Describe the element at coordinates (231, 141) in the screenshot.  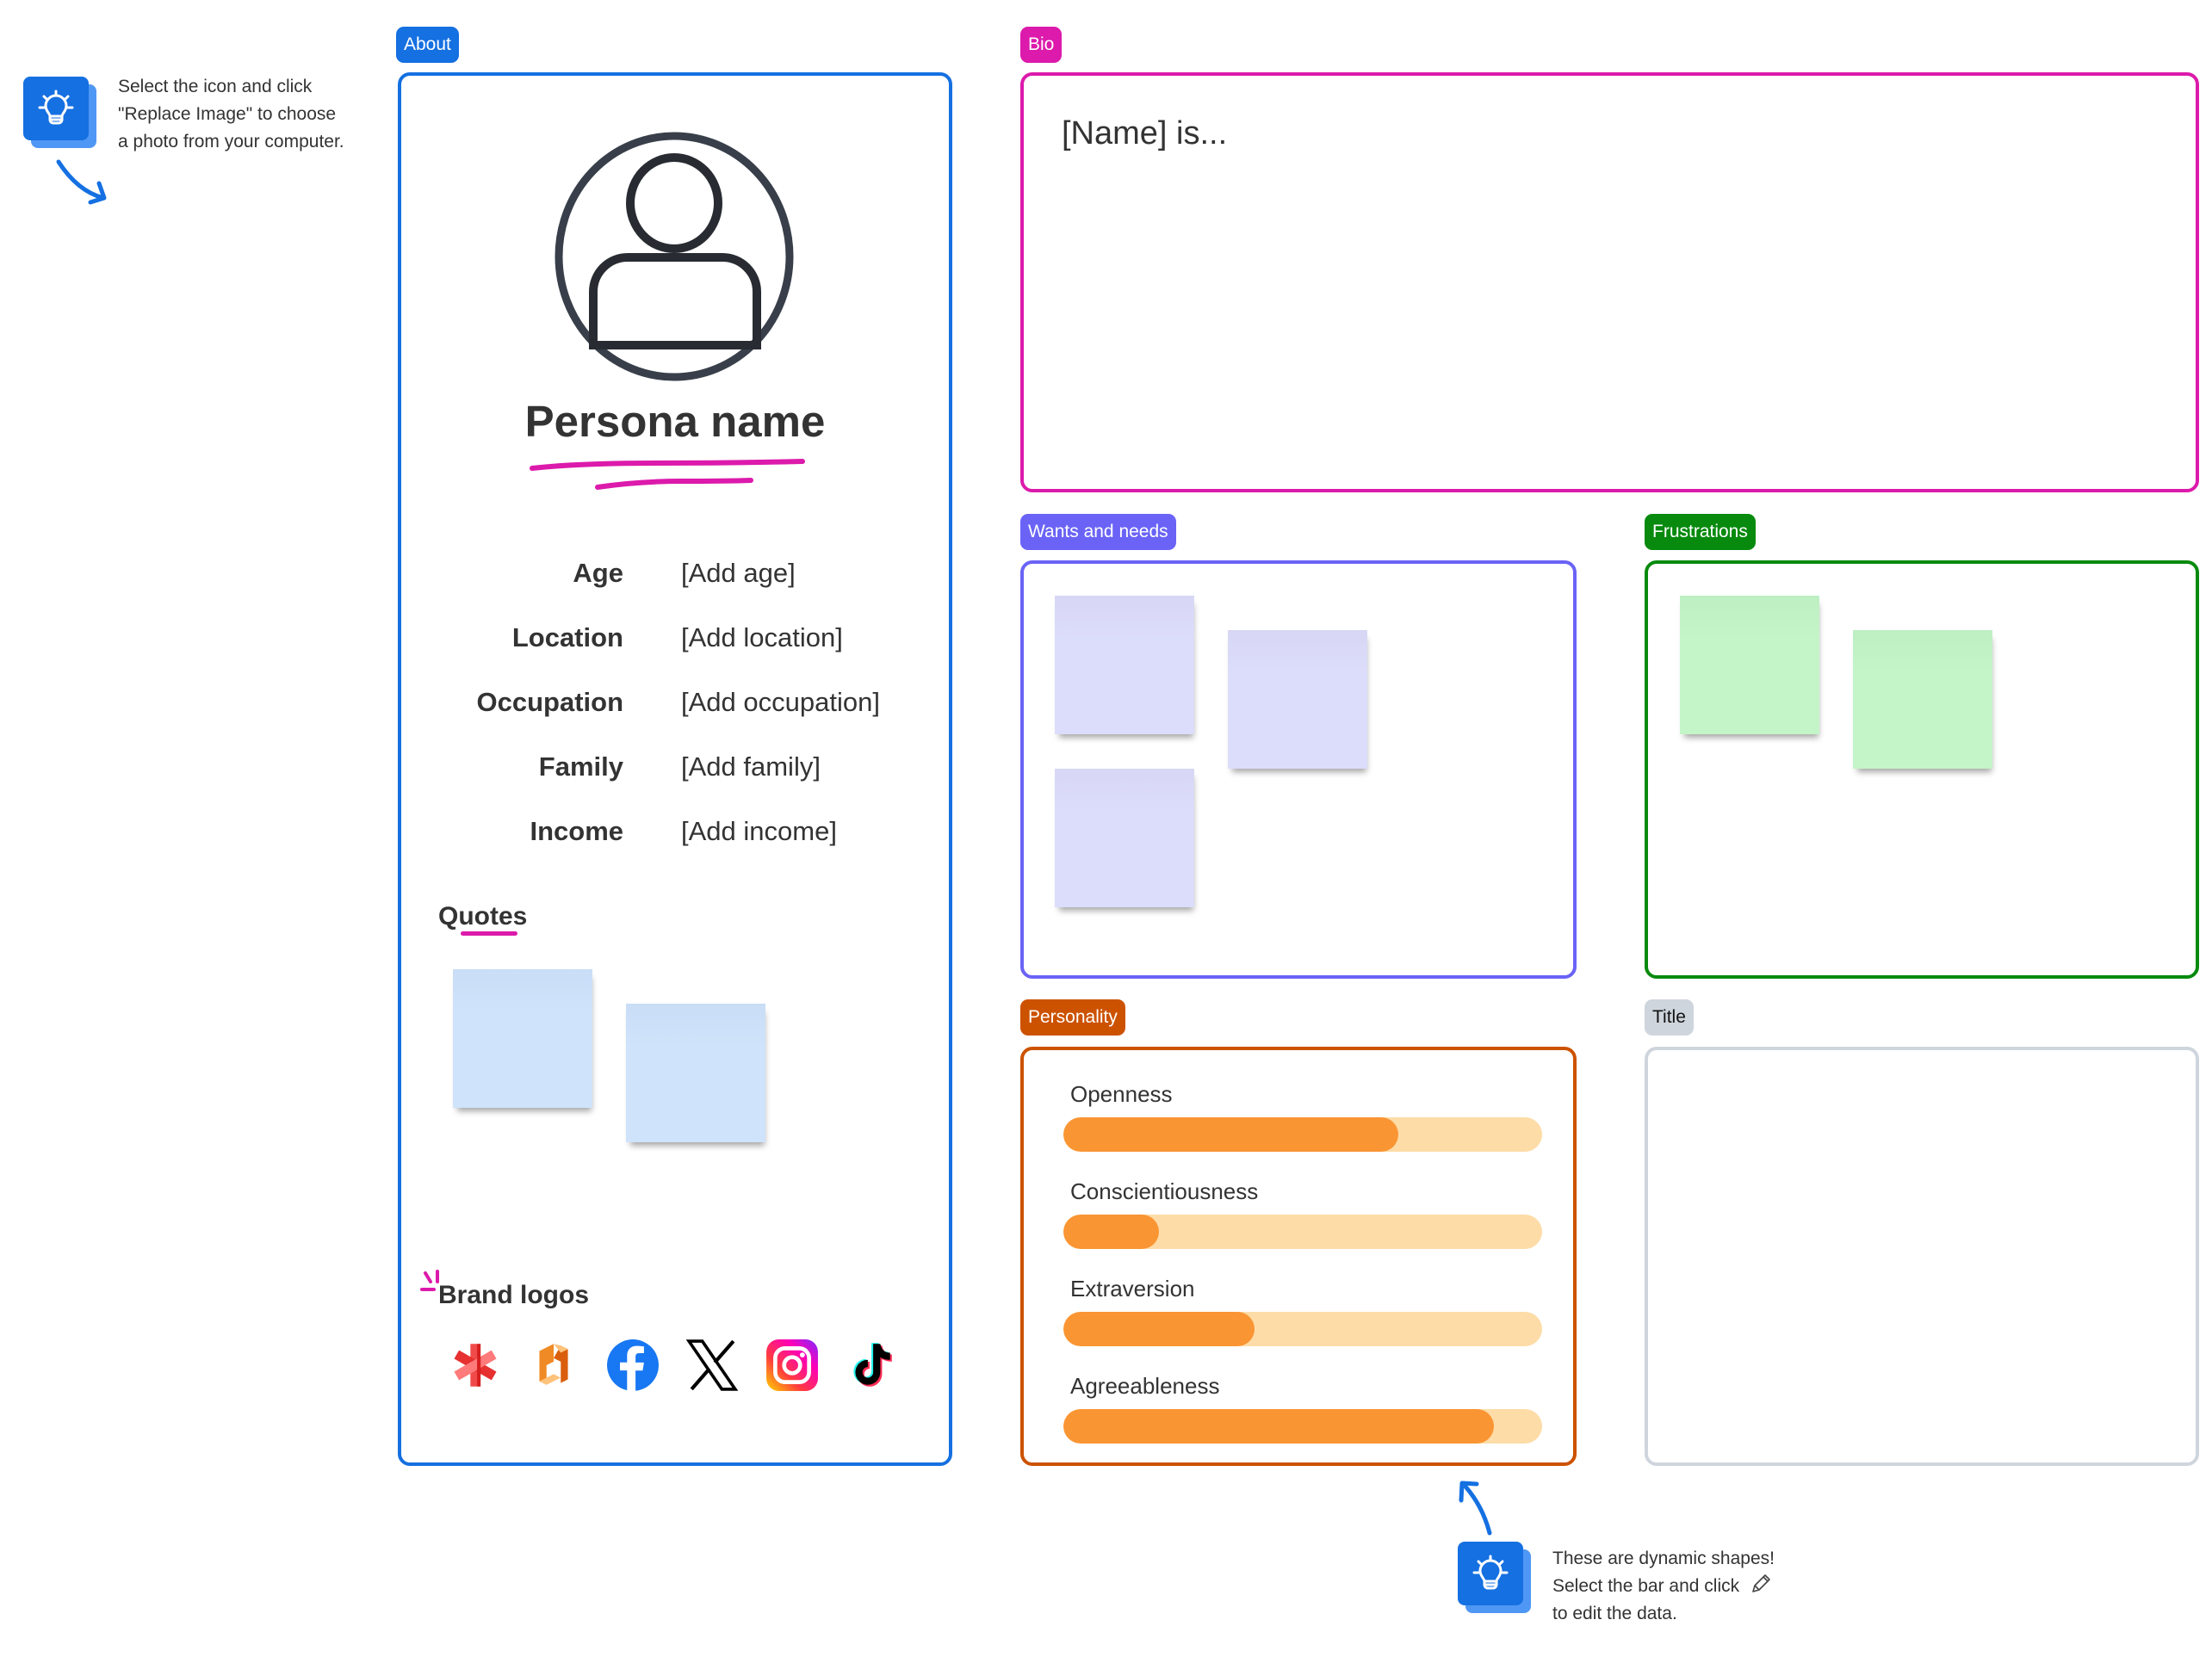
I see `tip-line: a photo from your computer.` at that location.